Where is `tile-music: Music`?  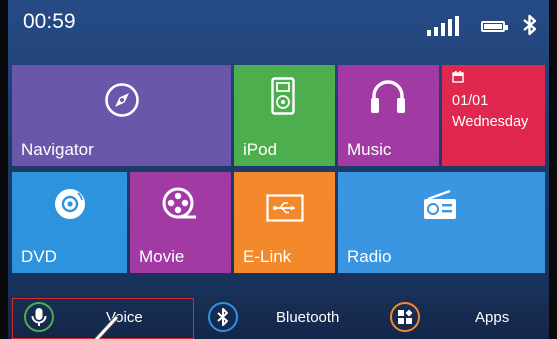
tile-music: Music is located at coordinates (388, 115).